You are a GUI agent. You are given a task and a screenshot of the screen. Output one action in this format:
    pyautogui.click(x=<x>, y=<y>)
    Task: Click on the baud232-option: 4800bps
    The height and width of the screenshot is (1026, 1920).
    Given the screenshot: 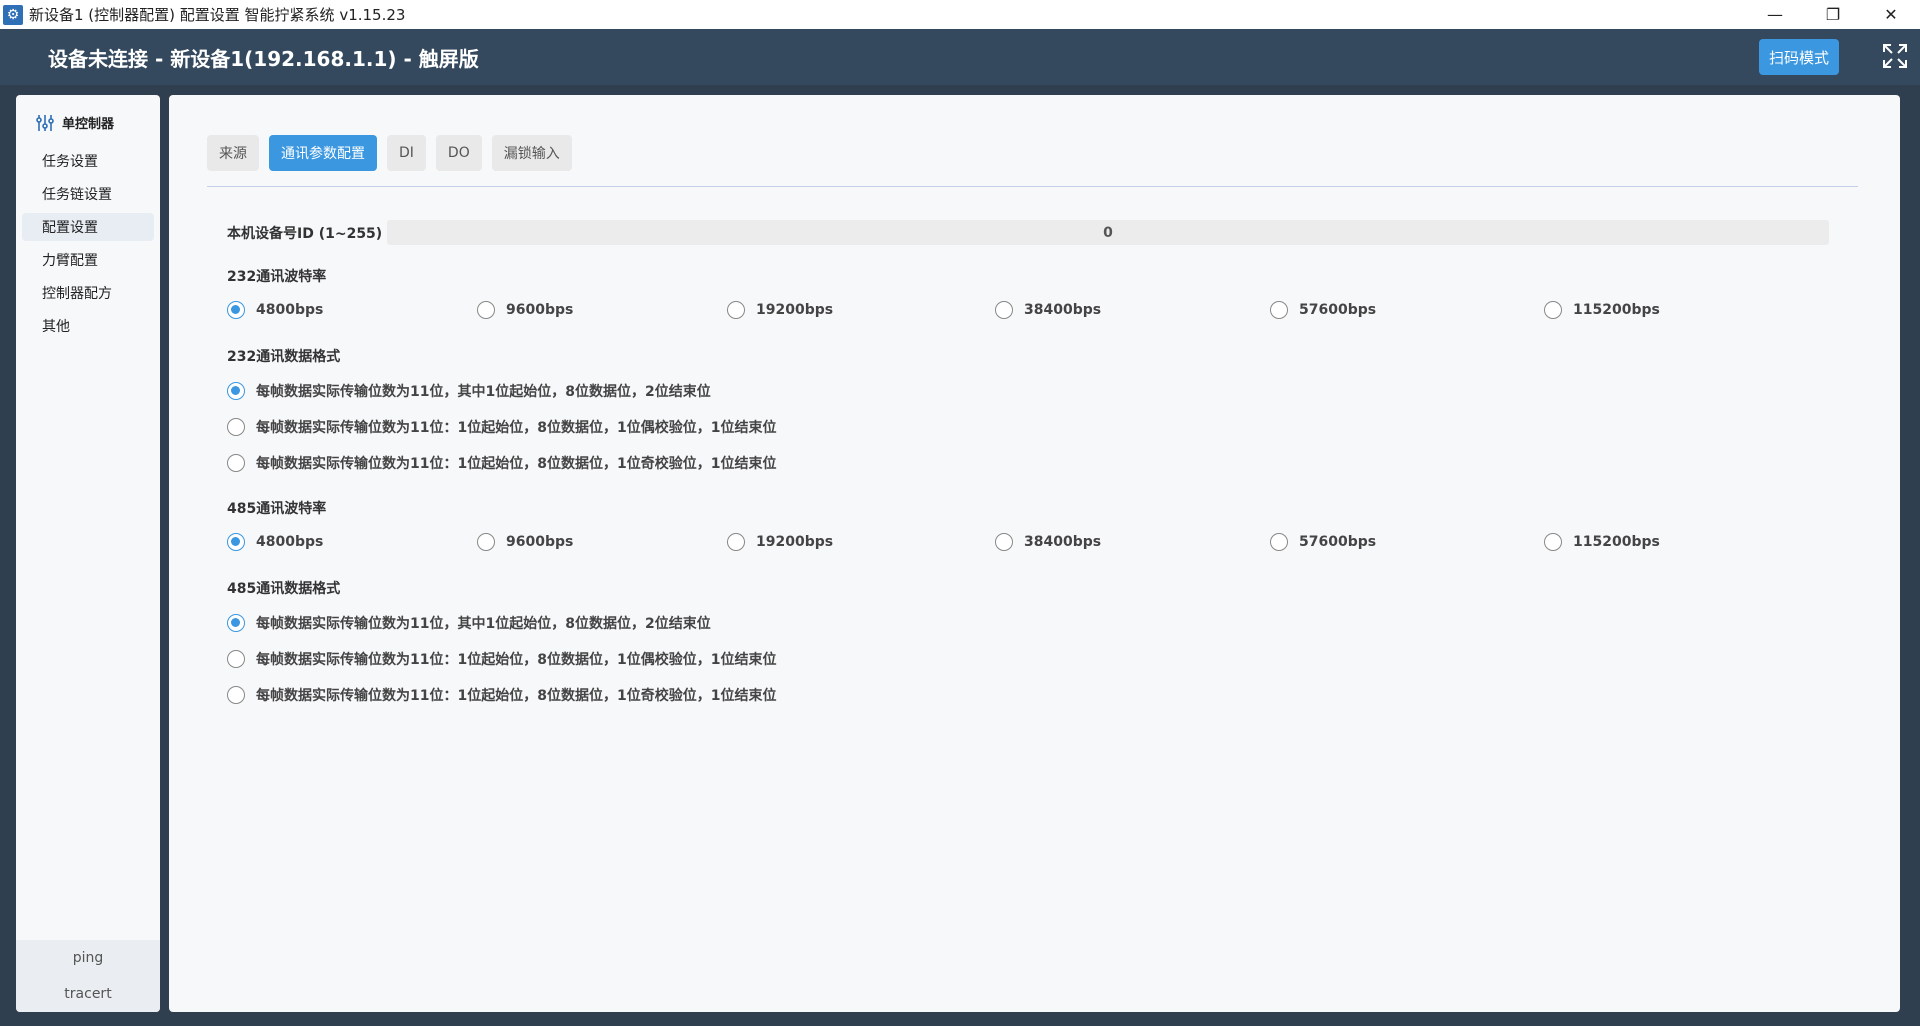 What is the action you would take?
    pyautogui.click(x=275, y=310)
    